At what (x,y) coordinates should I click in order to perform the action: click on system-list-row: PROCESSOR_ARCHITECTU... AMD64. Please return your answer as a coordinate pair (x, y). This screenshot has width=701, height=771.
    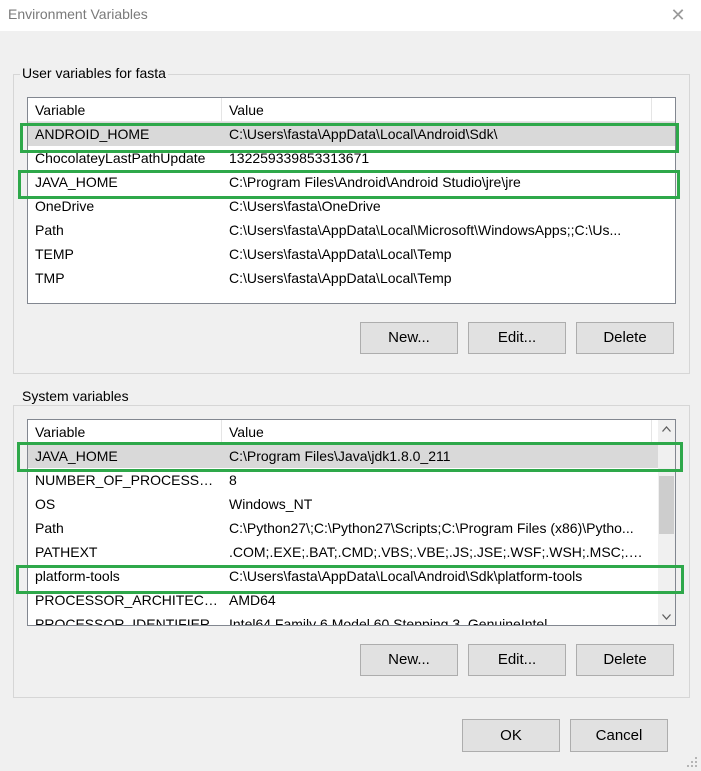
    Looking at the image, I should click on (343, 600).